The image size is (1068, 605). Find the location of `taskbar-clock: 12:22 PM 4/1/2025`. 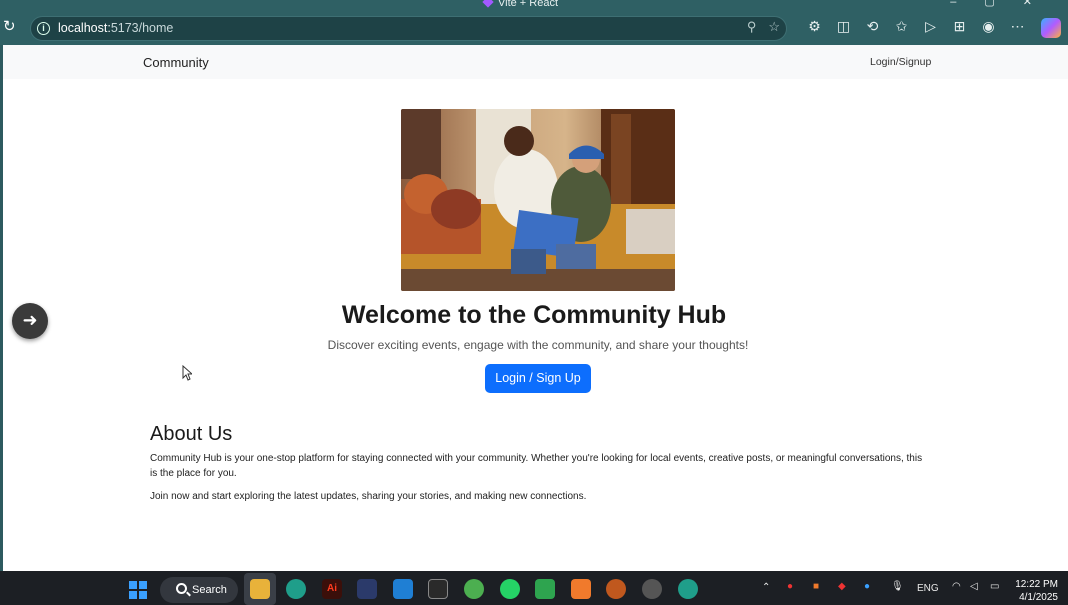

taskbar-clock: 12:22 PM 4/1/2025 is located at coordinates (1035, 591).